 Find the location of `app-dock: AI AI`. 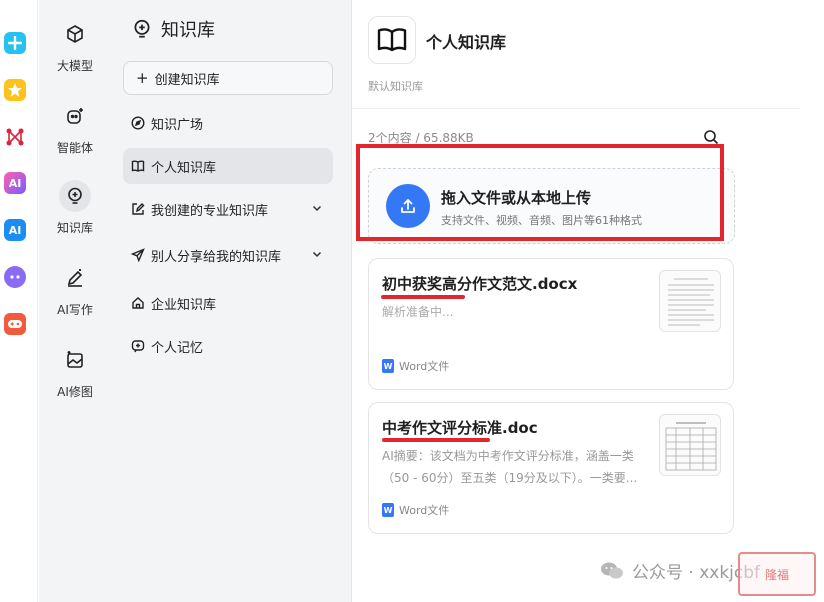

app-dock: AI AI is located at coordinates (19, 301).